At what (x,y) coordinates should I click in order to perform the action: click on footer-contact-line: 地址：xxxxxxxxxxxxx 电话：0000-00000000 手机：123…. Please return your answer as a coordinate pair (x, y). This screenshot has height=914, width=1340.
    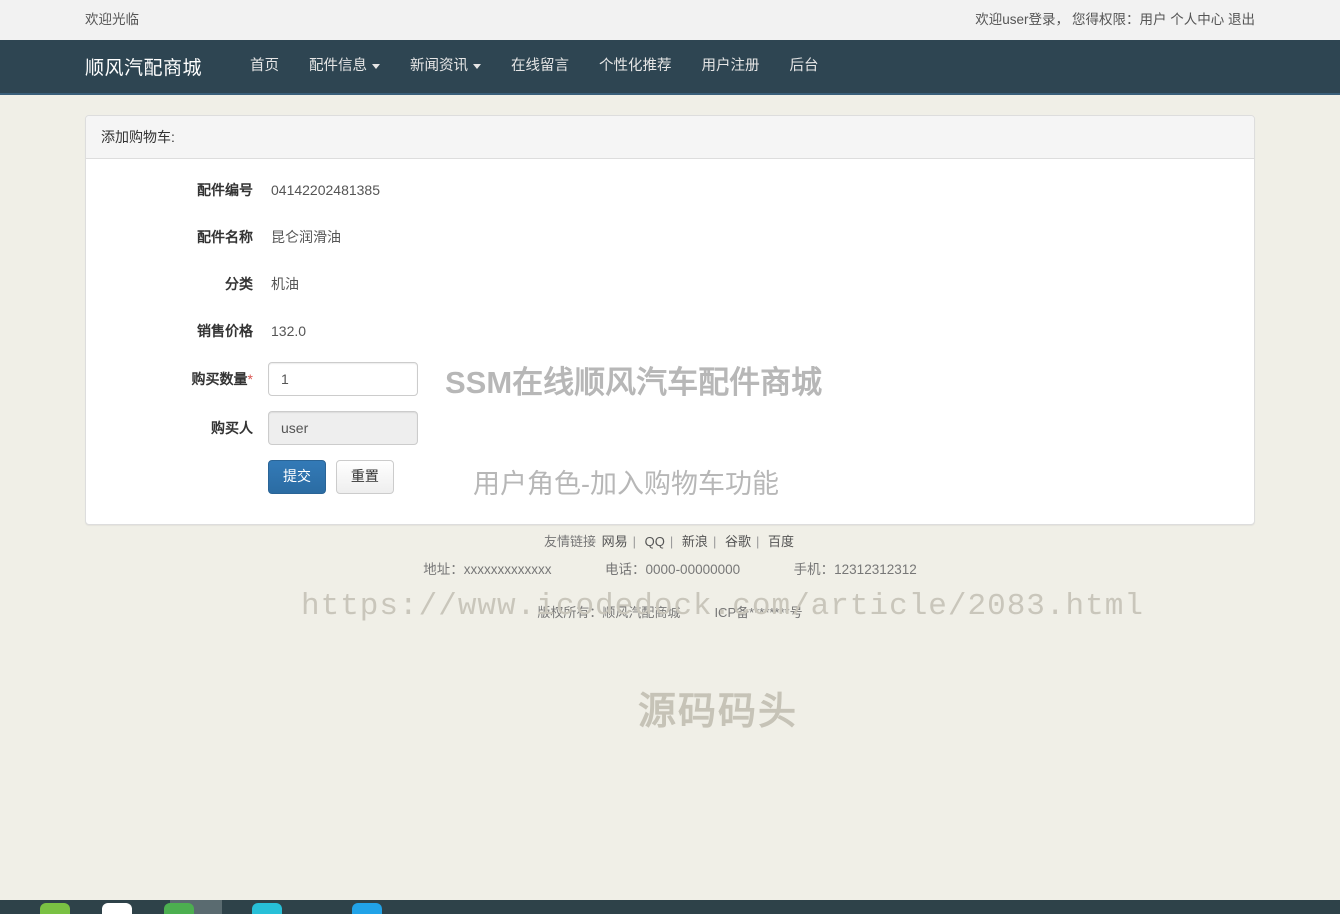
    Looking at the image, I should click on (670, 568).